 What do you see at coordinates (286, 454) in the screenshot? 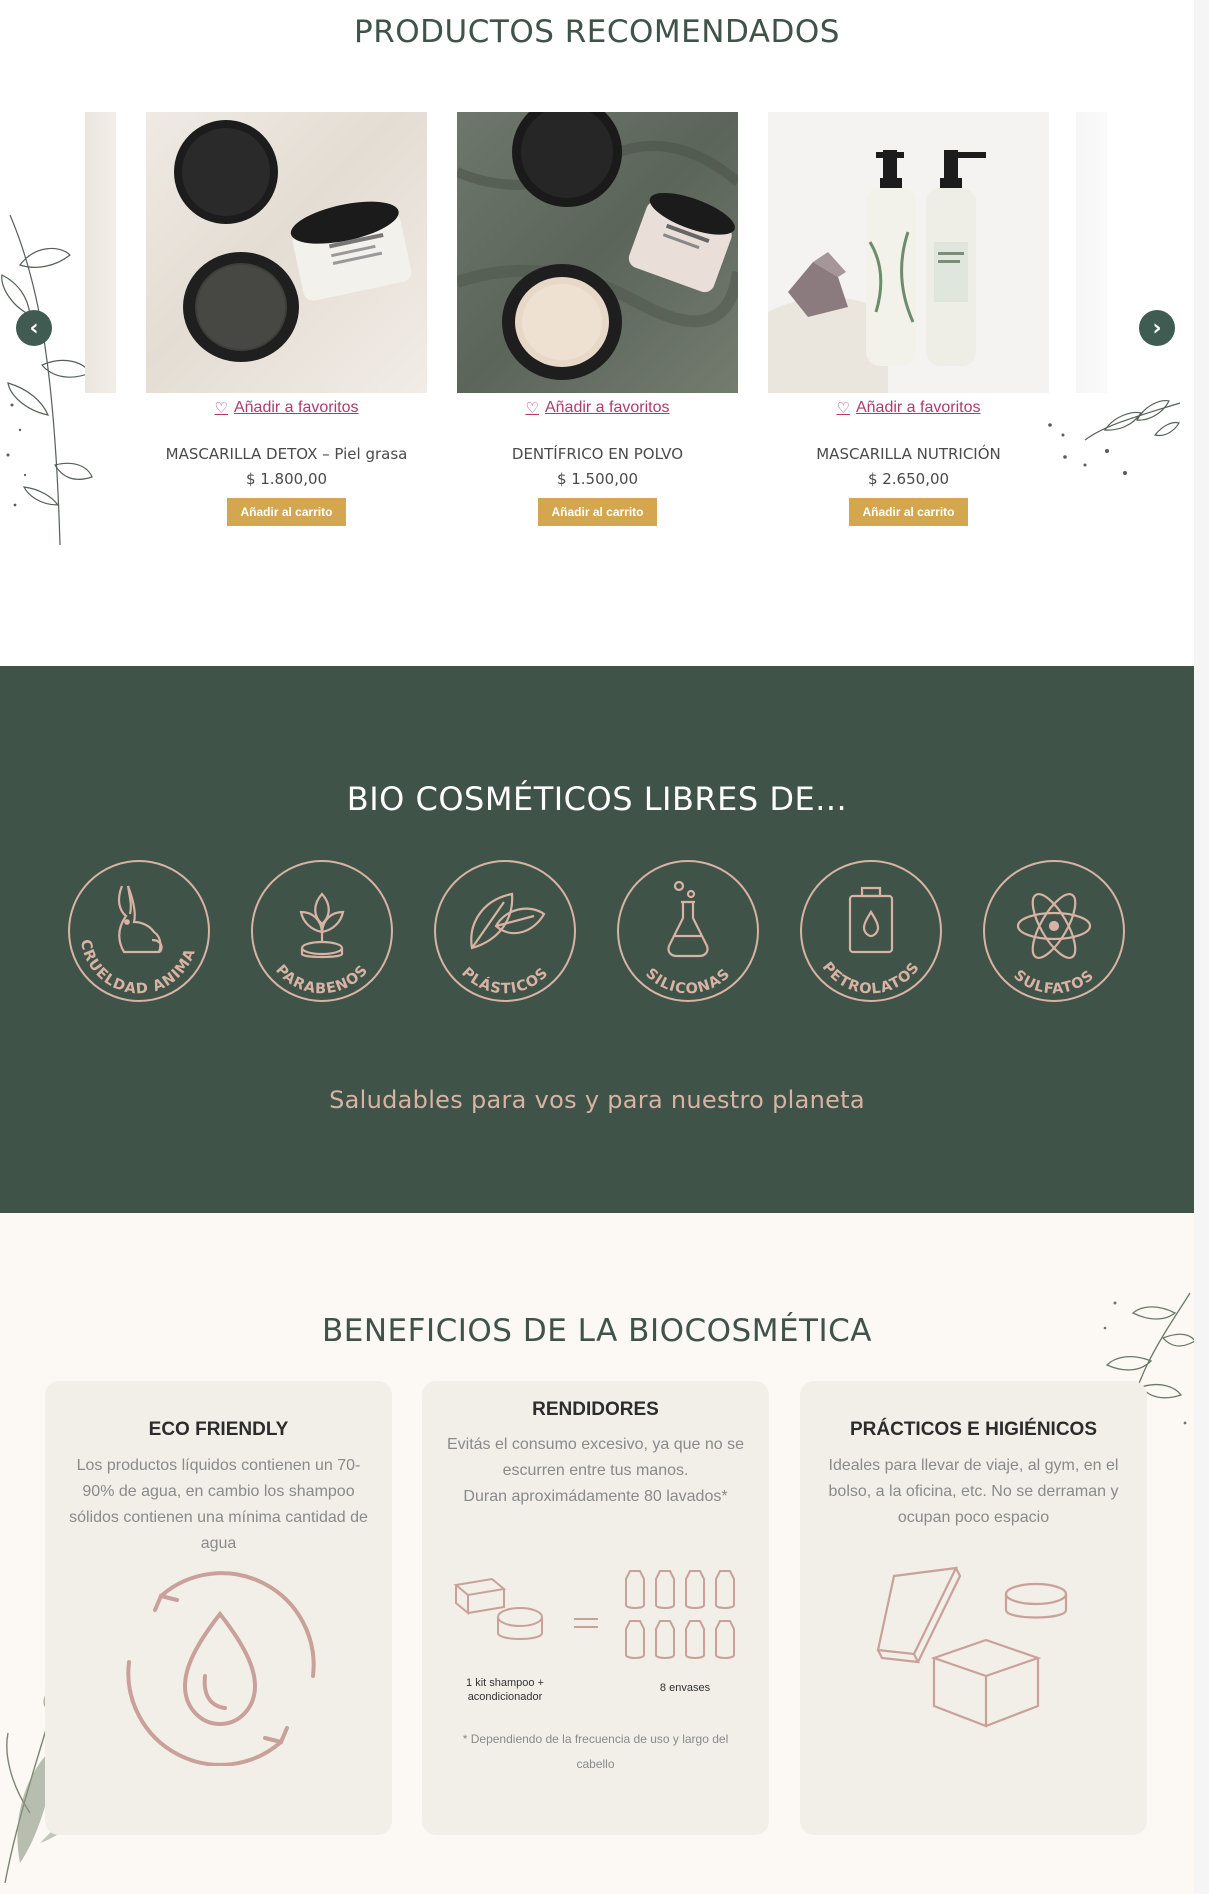
I see `product-name: MASCARILLA DETOX – Piel grasa` at bounding box center [286, 454].